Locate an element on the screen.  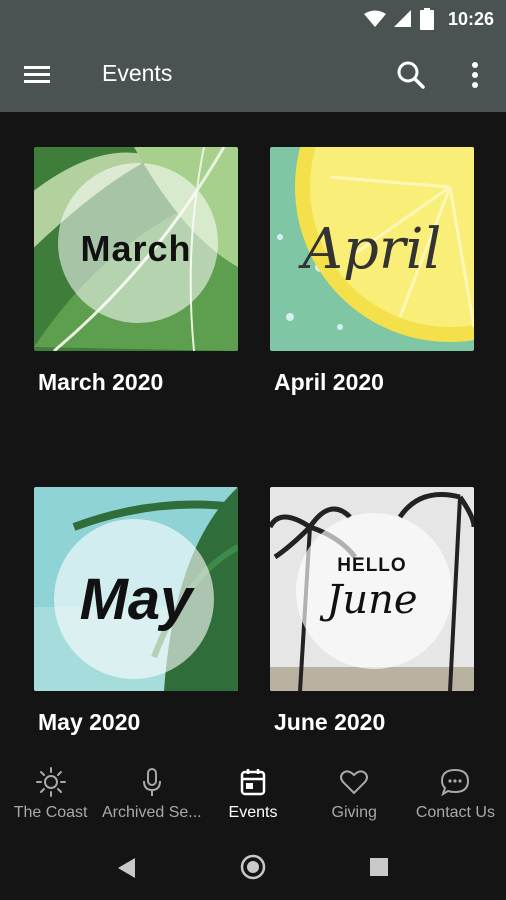
search-icon is located at coordinates (411, 75).